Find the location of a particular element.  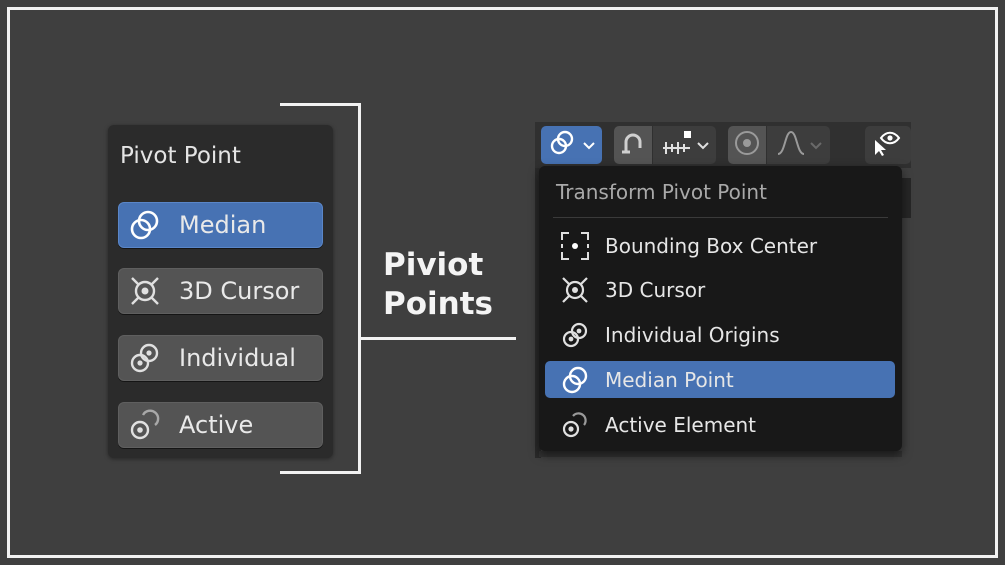

panel-title: Pivot Point is located at coordinates (180, 156).